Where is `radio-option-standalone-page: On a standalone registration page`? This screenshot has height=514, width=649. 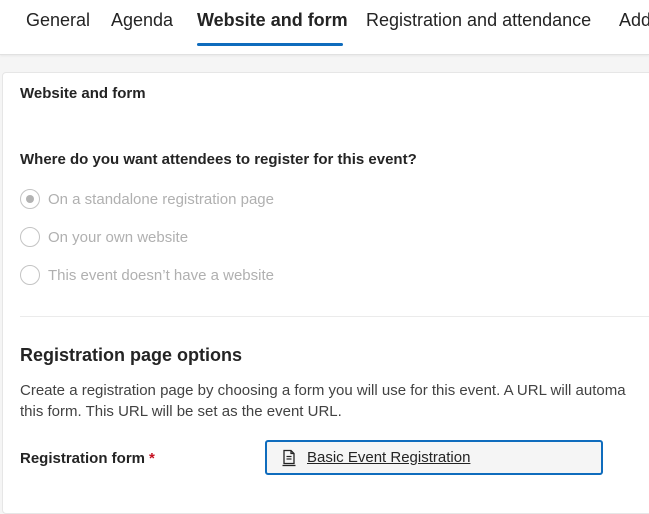
radio-option-standalone-page: On a standalone registration page is located at coordinates (147, 199).